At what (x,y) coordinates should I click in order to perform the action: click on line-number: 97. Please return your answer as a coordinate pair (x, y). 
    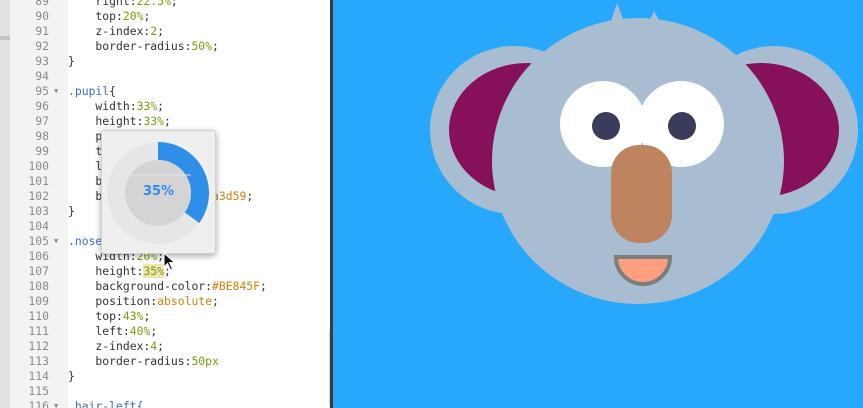
    Looking at the image, I should click on (42, 121).